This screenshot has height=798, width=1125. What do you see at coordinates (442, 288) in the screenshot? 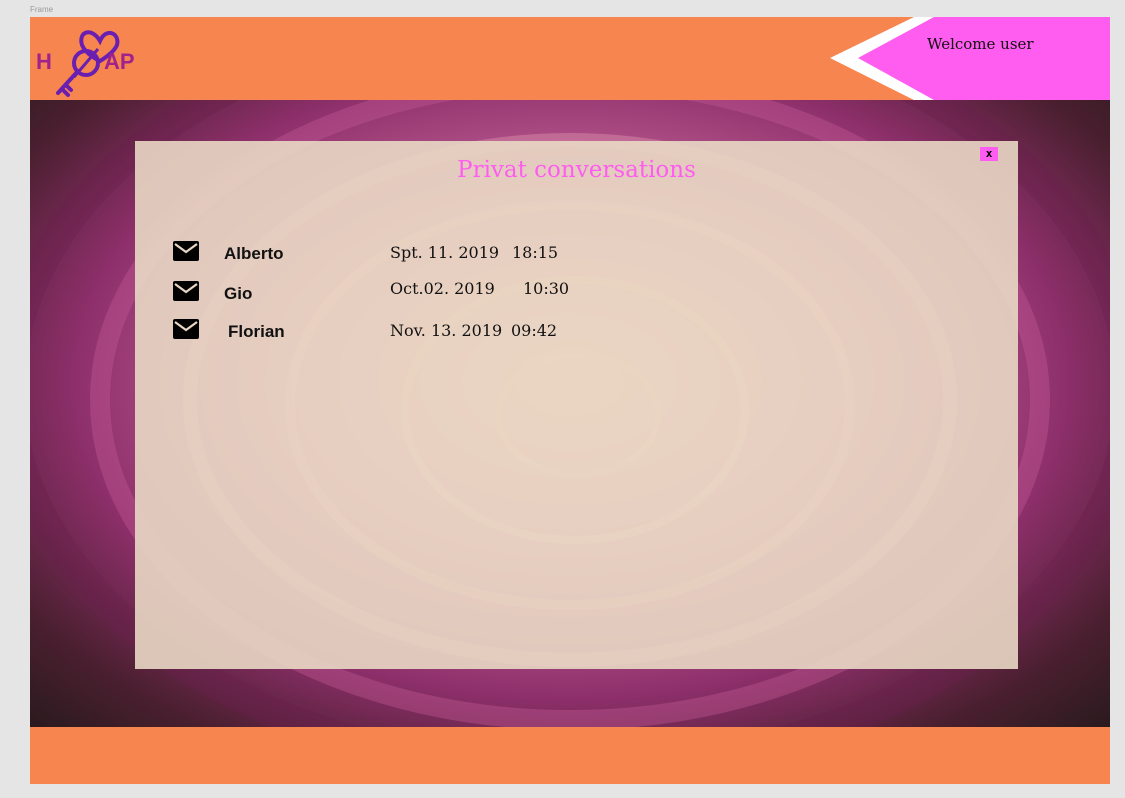
I see `conversation-date: Oct.02. 2019` at bounding box center [442, 288].